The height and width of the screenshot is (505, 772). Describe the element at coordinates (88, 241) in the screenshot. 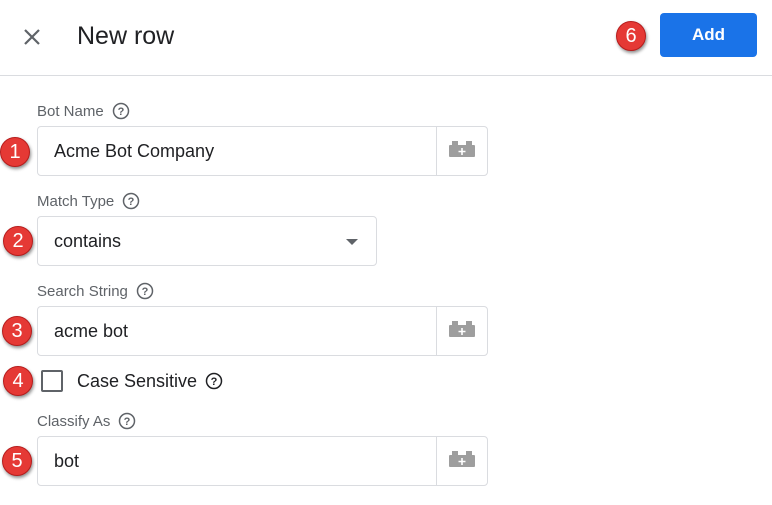

I see `match-type-value: contains` at that location.